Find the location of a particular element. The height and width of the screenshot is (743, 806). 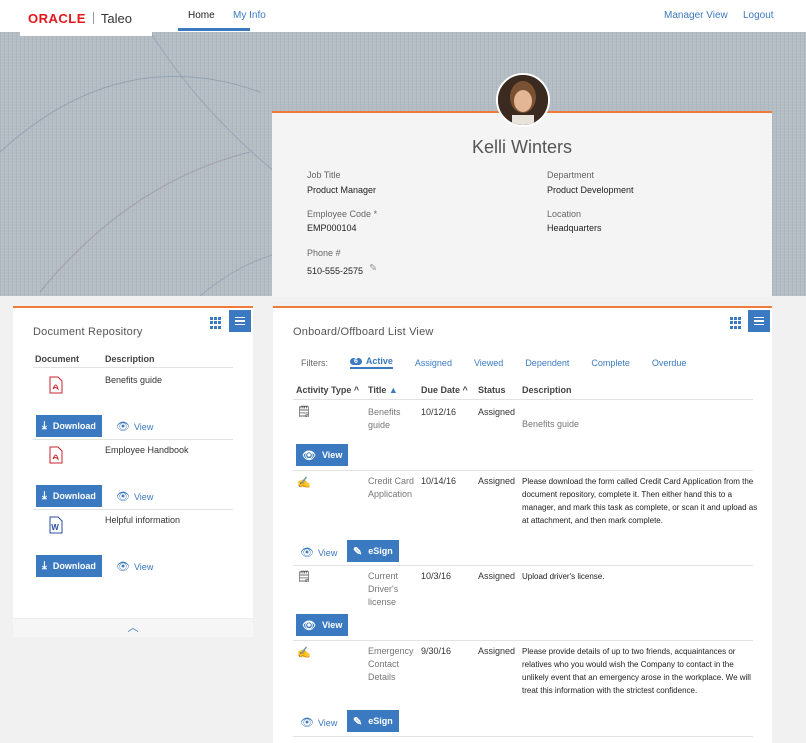

word-icon: W is located at coordinates (56, 525).